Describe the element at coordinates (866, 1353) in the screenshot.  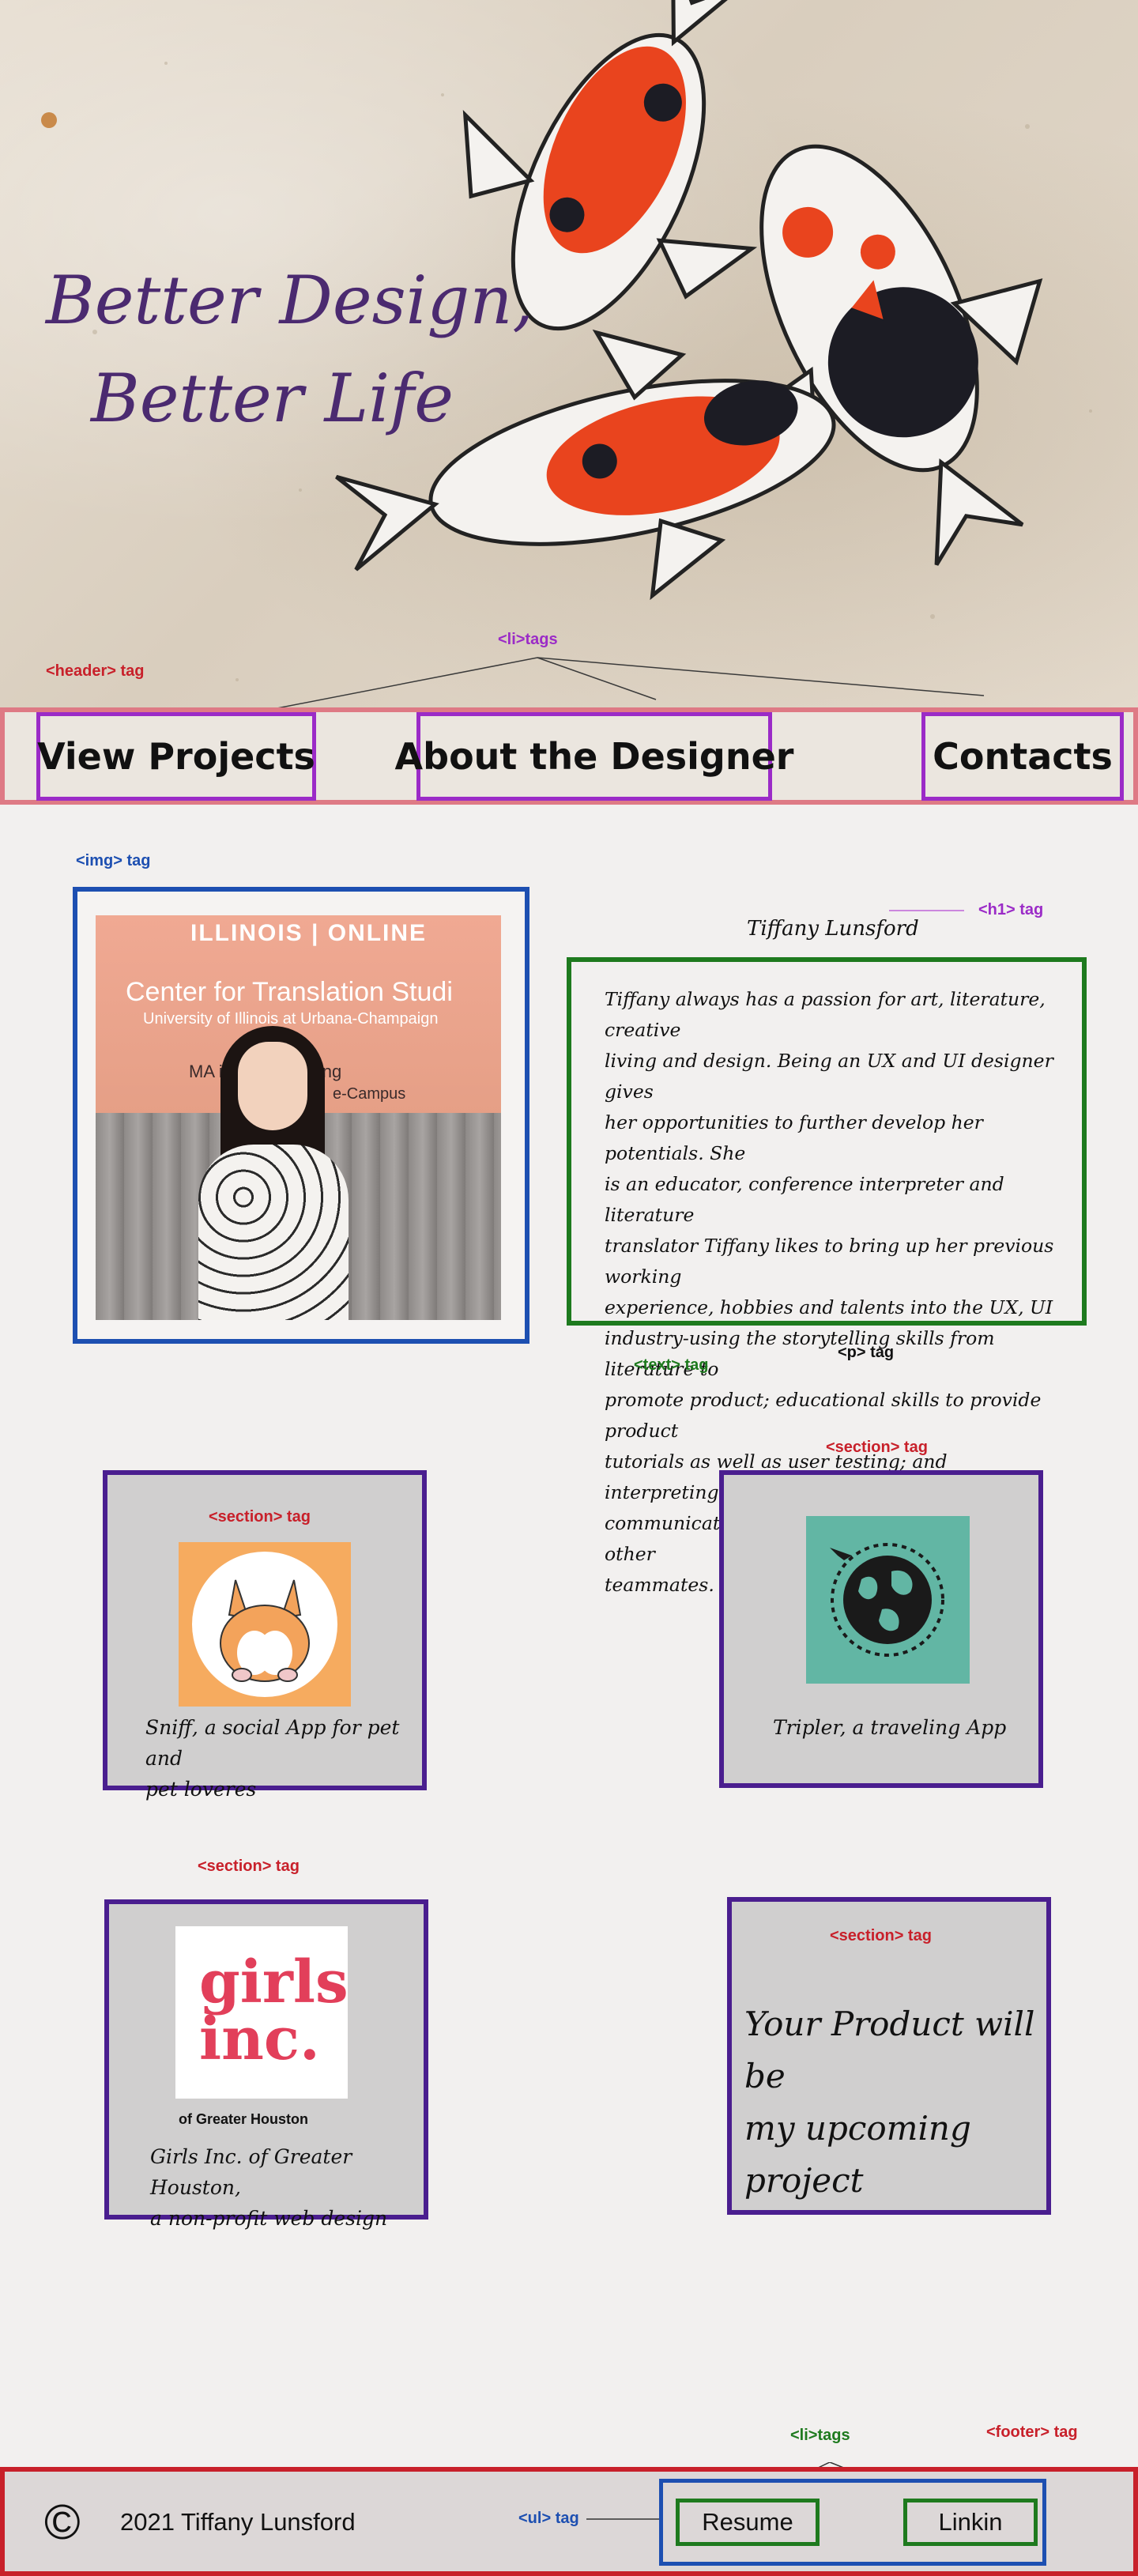
I see `p-tag-annotation: <p> tag` at that location.